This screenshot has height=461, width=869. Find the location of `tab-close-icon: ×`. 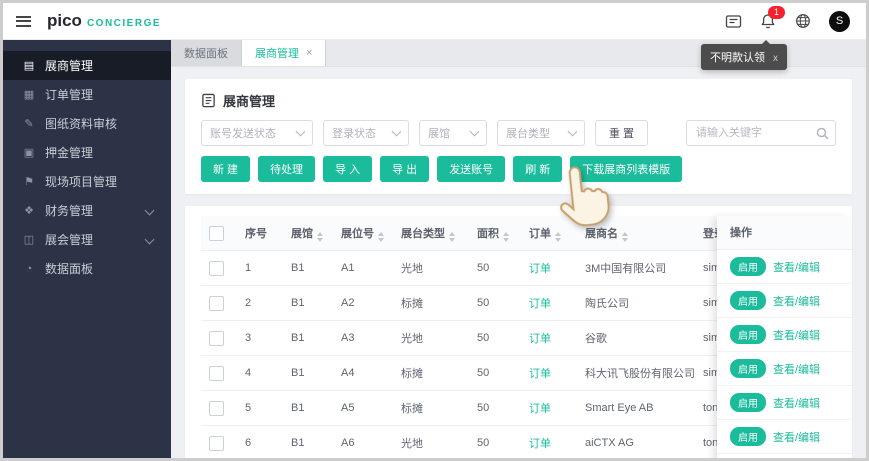

tab-close-icon: × is located at coordinates (309, 53).